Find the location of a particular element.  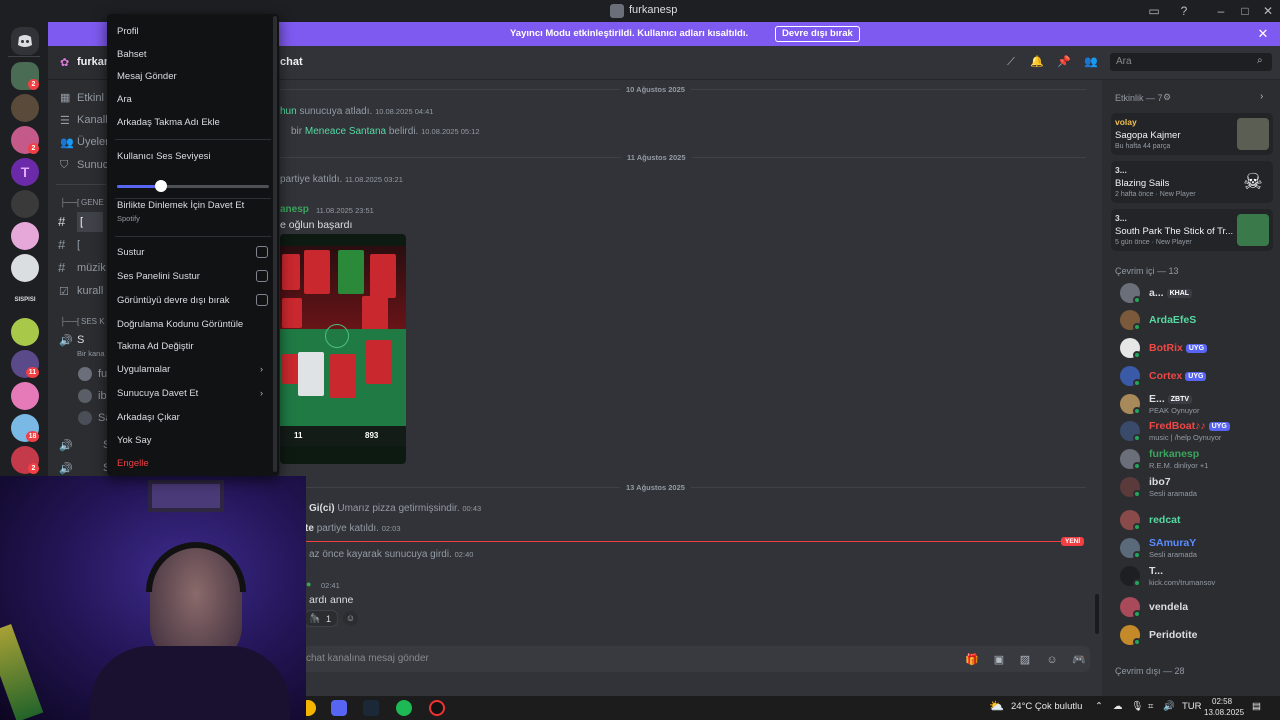

discord-home-icon is located at coordinates (25, 41).